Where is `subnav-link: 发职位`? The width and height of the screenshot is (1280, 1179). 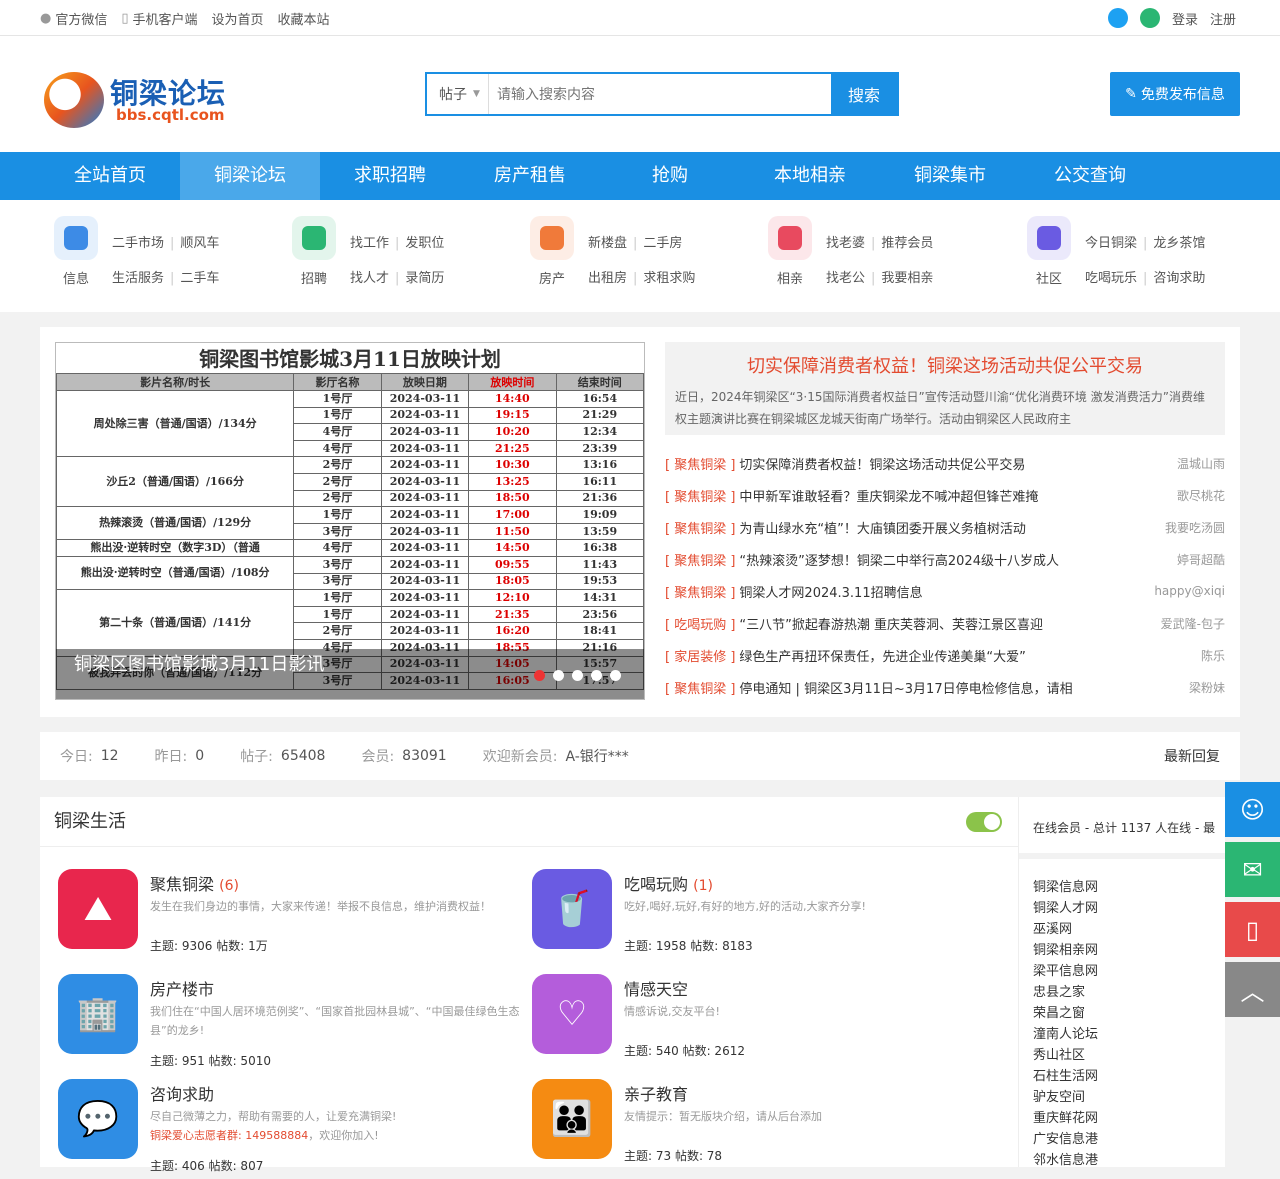
subnav-link: 发职位 is located at coordinates (424, 243).